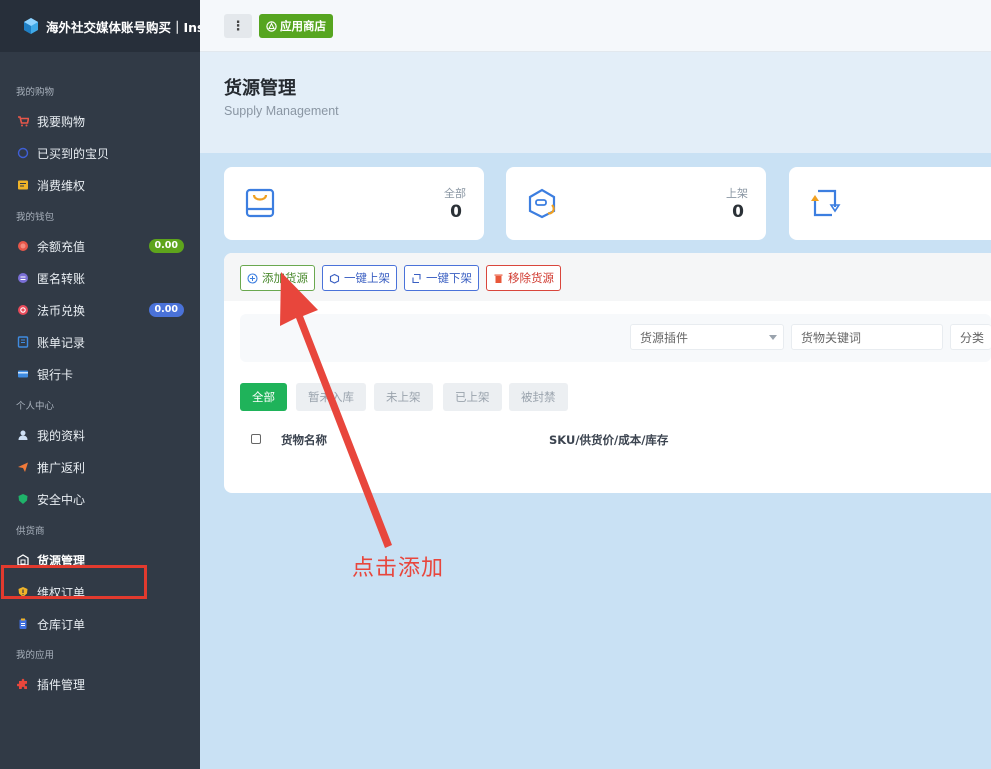  What do you see at coordinates (23, 624) in the screenshot?
I see `warehouse-icon` at bounding box center [23, 624].